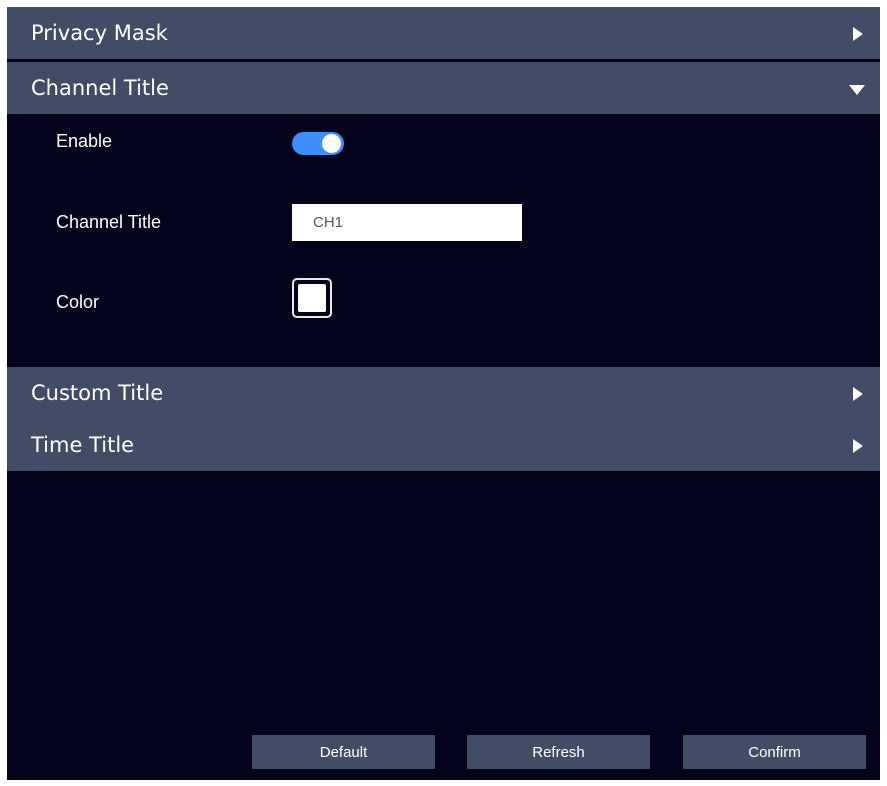  I want to click on channel-title-input, so click(407, 222).